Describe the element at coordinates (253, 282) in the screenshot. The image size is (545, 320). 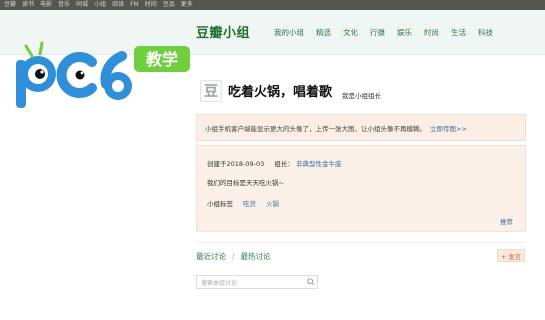
I see `search-input: 搜索本组讨论` at that location.